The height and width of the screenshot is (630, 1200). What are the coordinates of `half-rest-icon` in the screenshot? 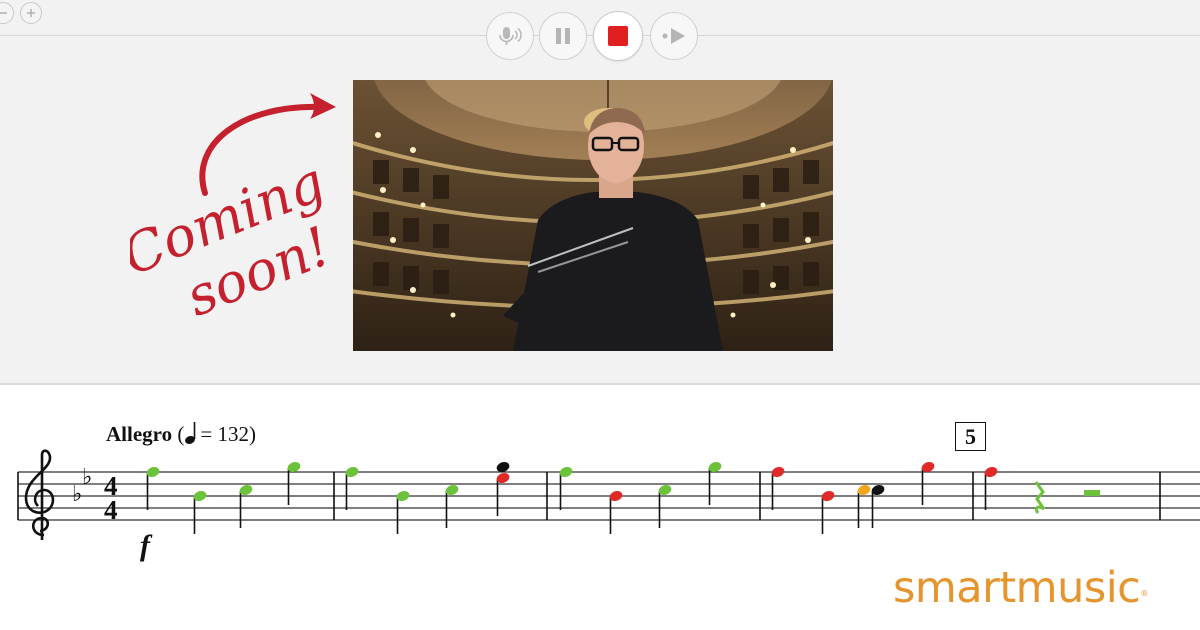 It's located at (1092, 493).